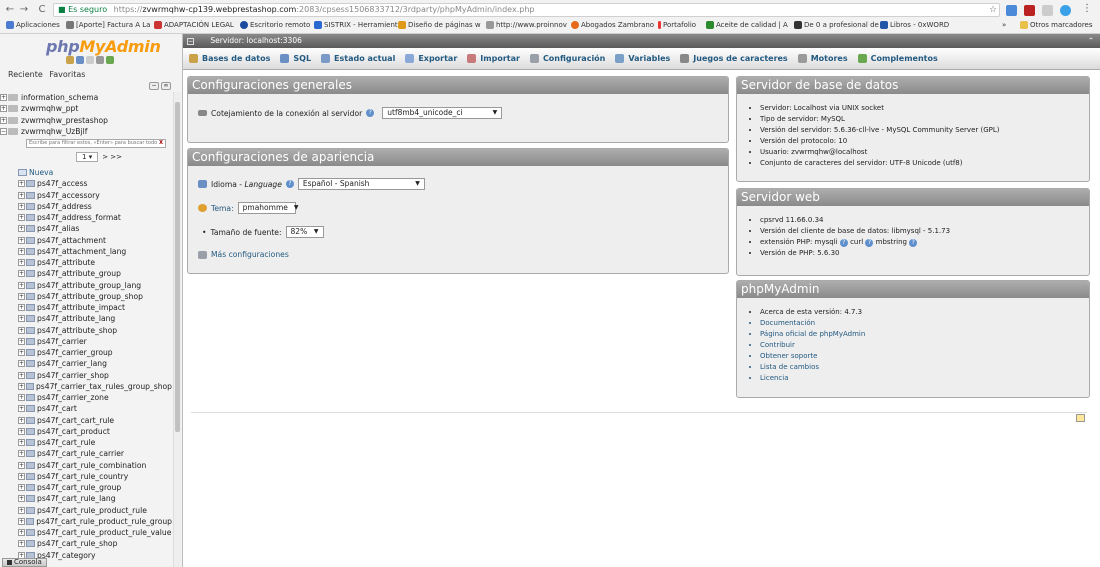 Image resolution: width=1100 pixels, height=567 pixels. What do you see at coordinates (86, 285) in the screenshot?
I see `tree-table: + ps47f_attribute_group_lang` at bounding box center [86, 285].